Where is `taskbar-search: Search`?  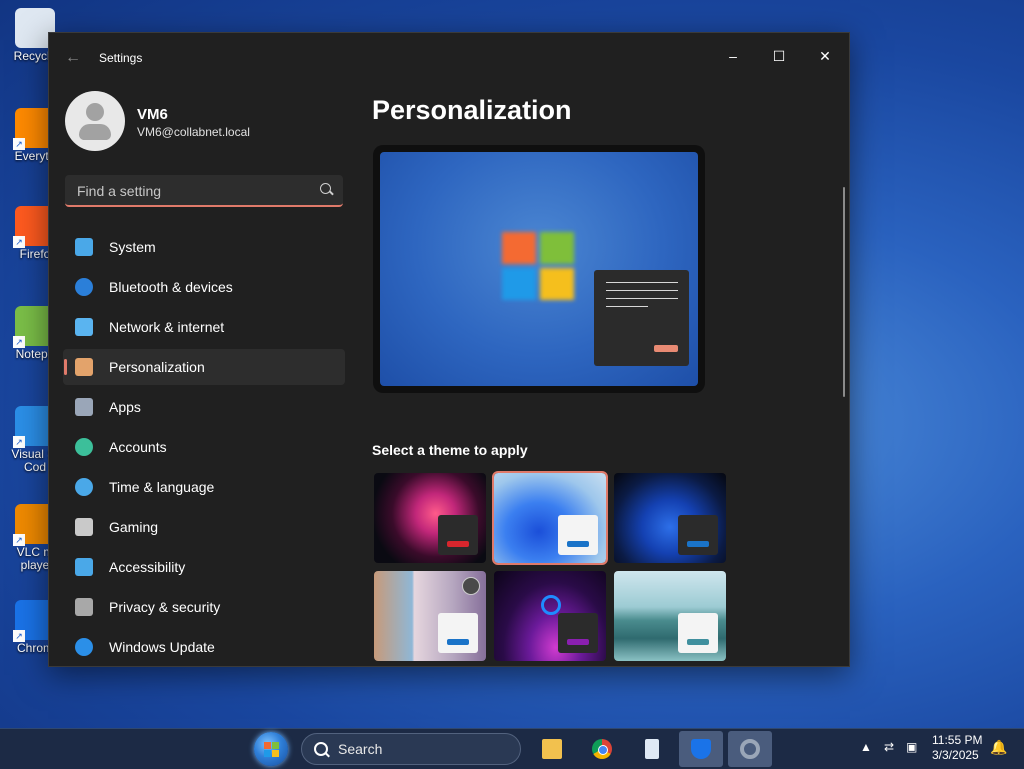 taskbar-search: Search is located at coordinates (411, 749).